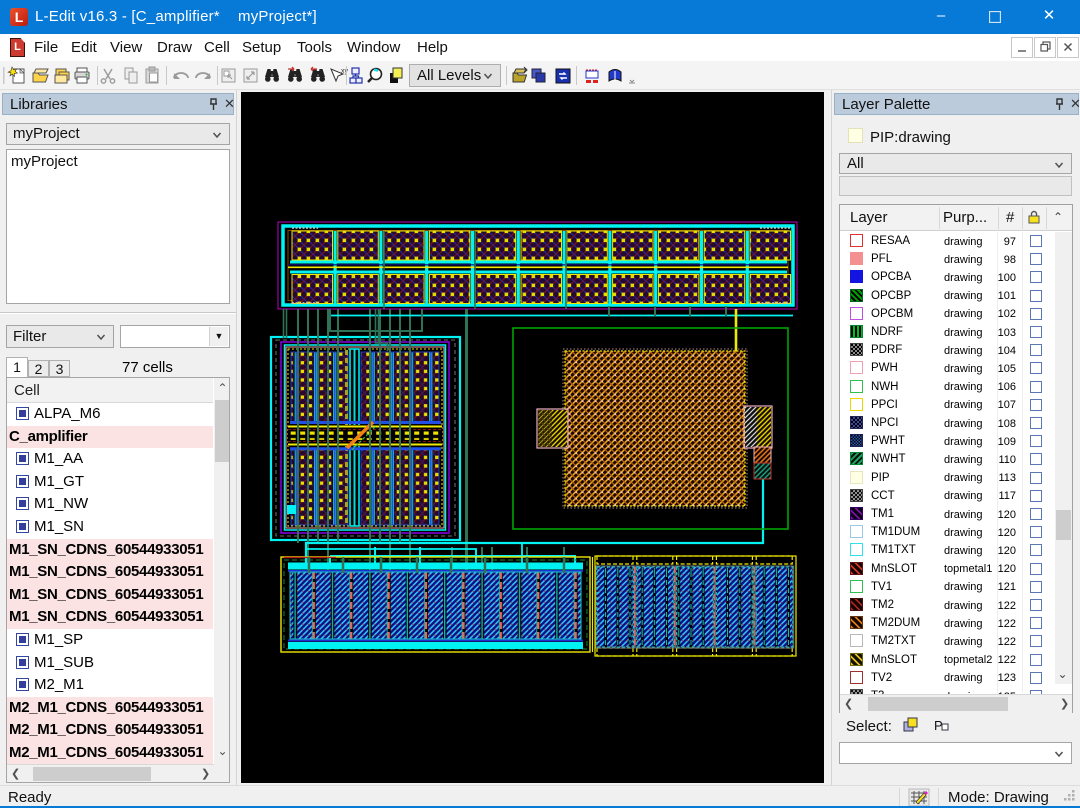  I want to click on svg-text: P, so click(938, 725).